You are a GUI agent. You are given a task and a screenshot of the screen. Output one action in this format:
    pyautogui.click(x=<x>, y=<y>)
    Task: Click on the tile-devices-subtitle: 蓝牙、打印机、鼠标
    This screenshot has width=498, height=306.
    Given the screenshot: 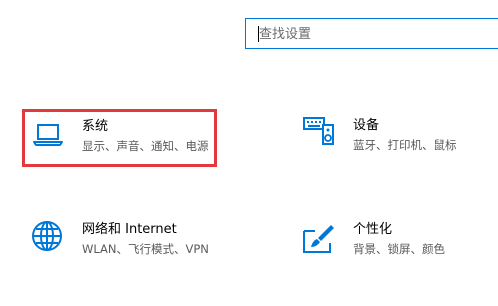 What is the action you would take?
    pyautogui.click(x=405, y=145)
    